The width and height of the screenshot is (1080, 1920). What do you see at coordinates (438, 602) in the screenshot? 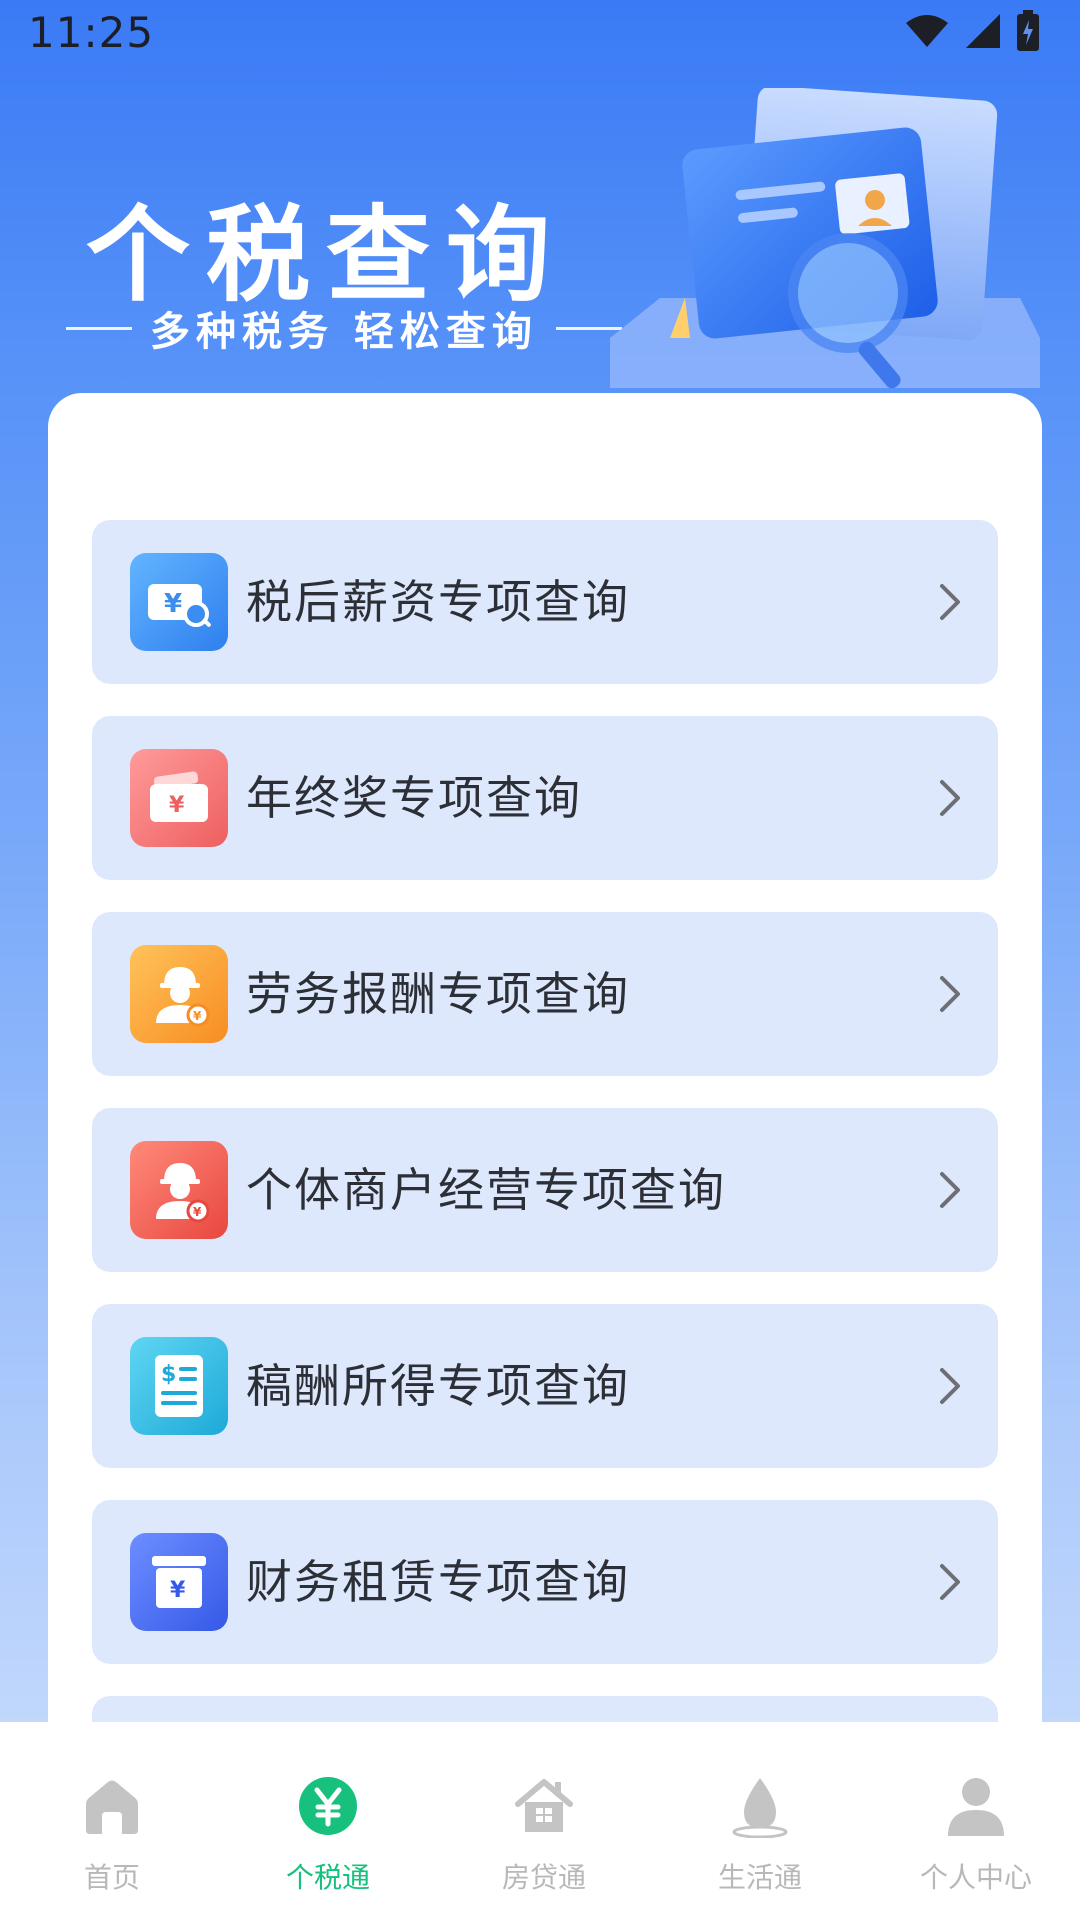
I see `menu-item-label: 税后薪资专项查询` at bounding box center [438, 602].